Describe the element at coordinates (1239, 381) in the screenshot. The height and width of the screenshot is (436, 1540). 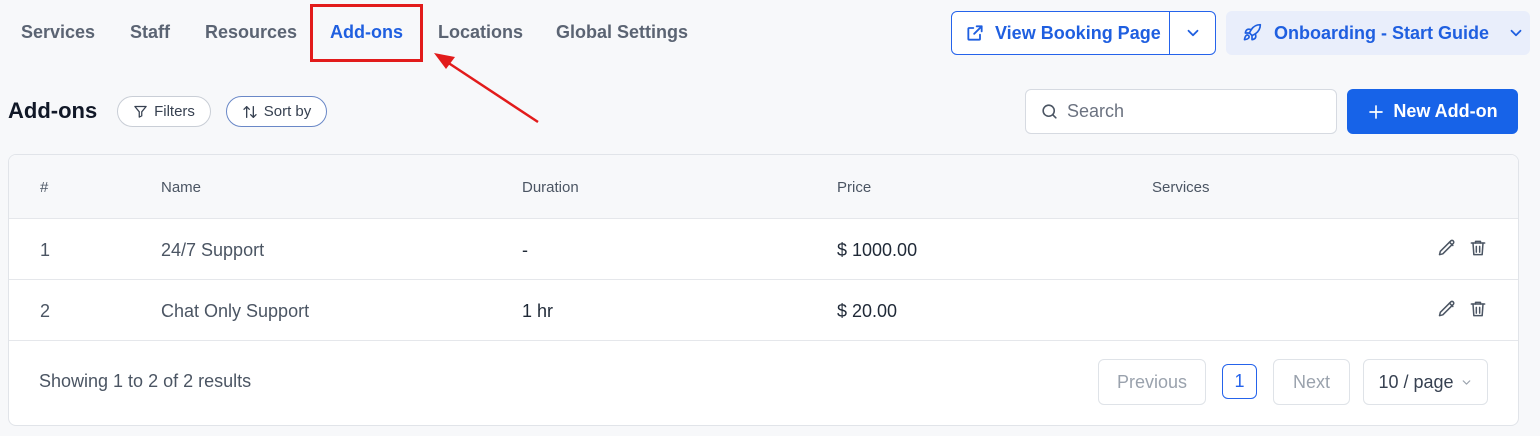
I see `page-number-button: 1` at that location.